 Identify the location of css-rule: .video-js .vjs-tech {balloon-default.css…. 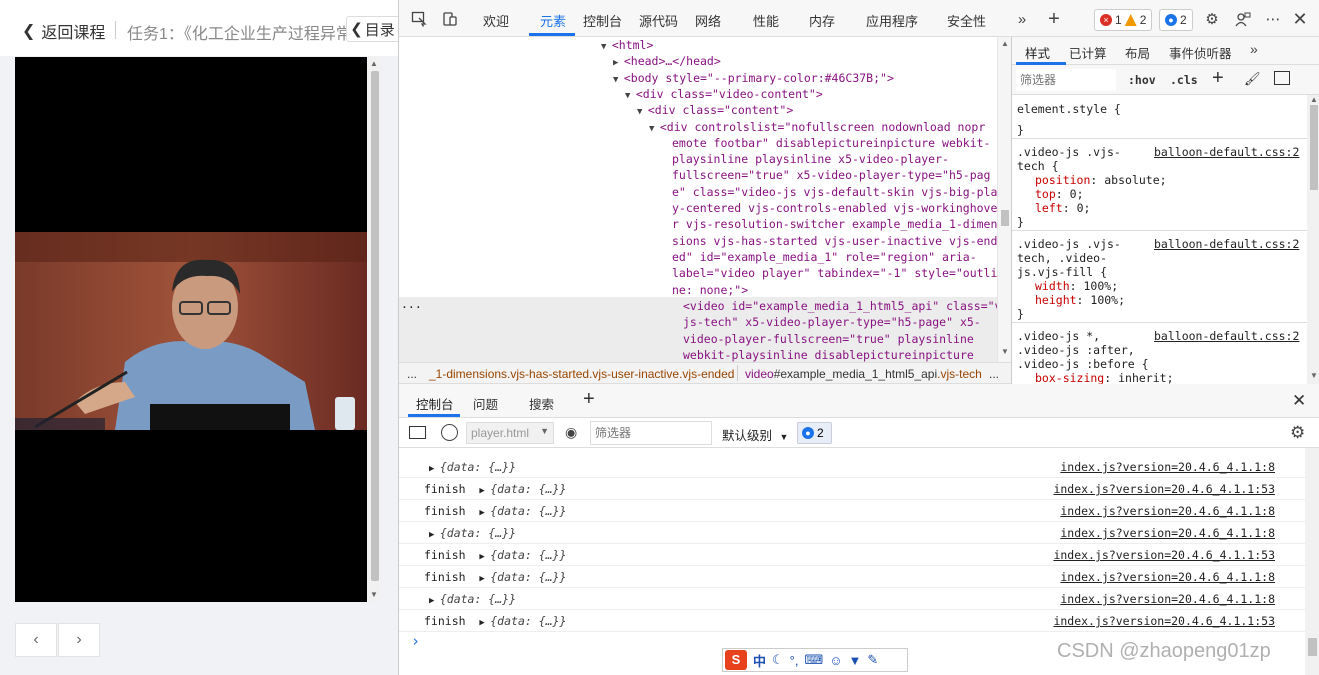
(1159, 185).